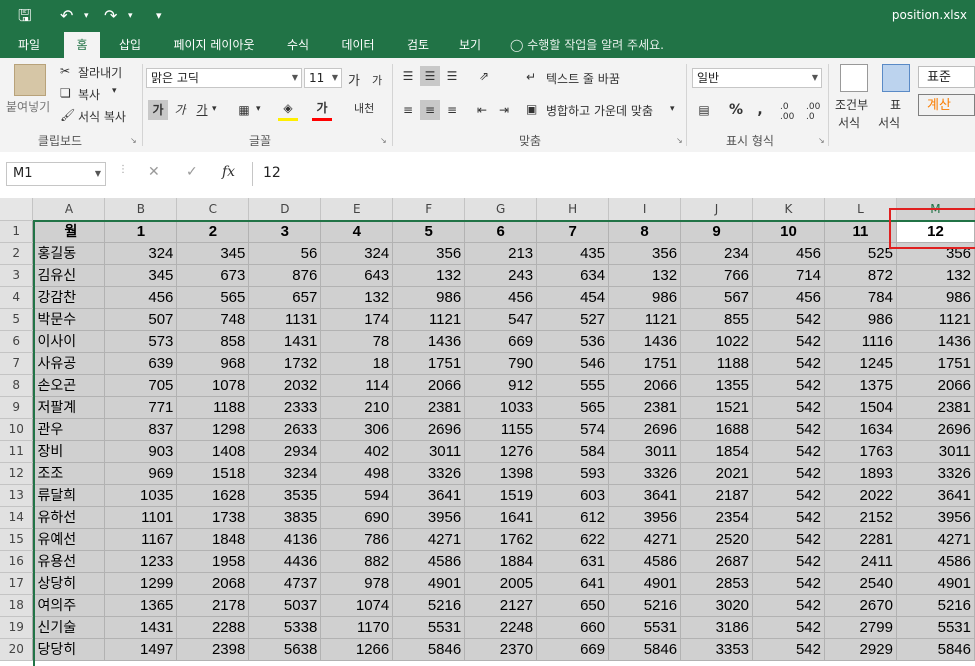  I want to click on cell: 790, so click(501, 363).